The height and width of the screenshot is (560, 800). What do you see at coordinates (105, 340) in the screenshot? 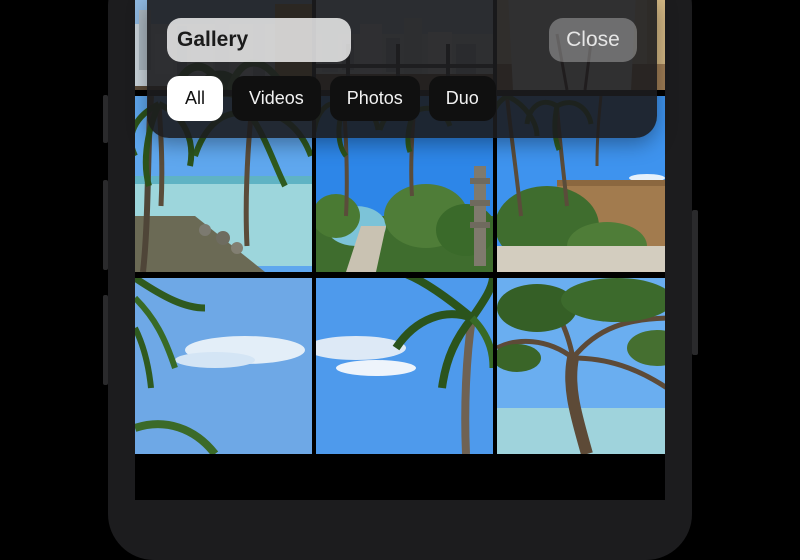
I see `phone-side-button-left-bottom` at bounding box center [105, 340].